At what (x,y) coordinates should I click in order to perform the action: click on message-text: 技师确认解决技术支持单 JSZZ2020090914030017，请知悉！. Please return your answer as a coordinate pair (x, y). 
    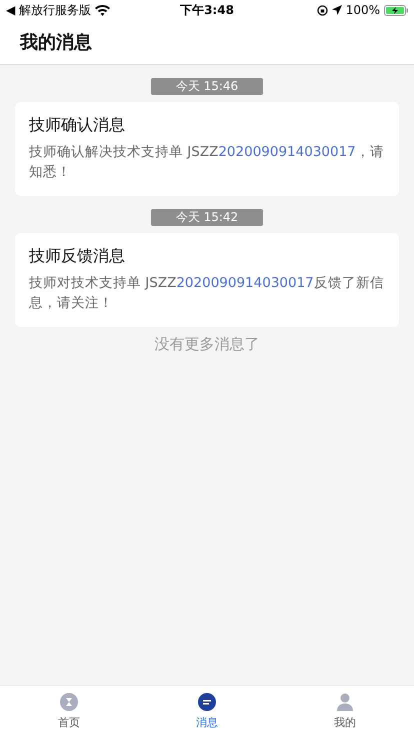
    Looking at the image, I should click on (207, 162).